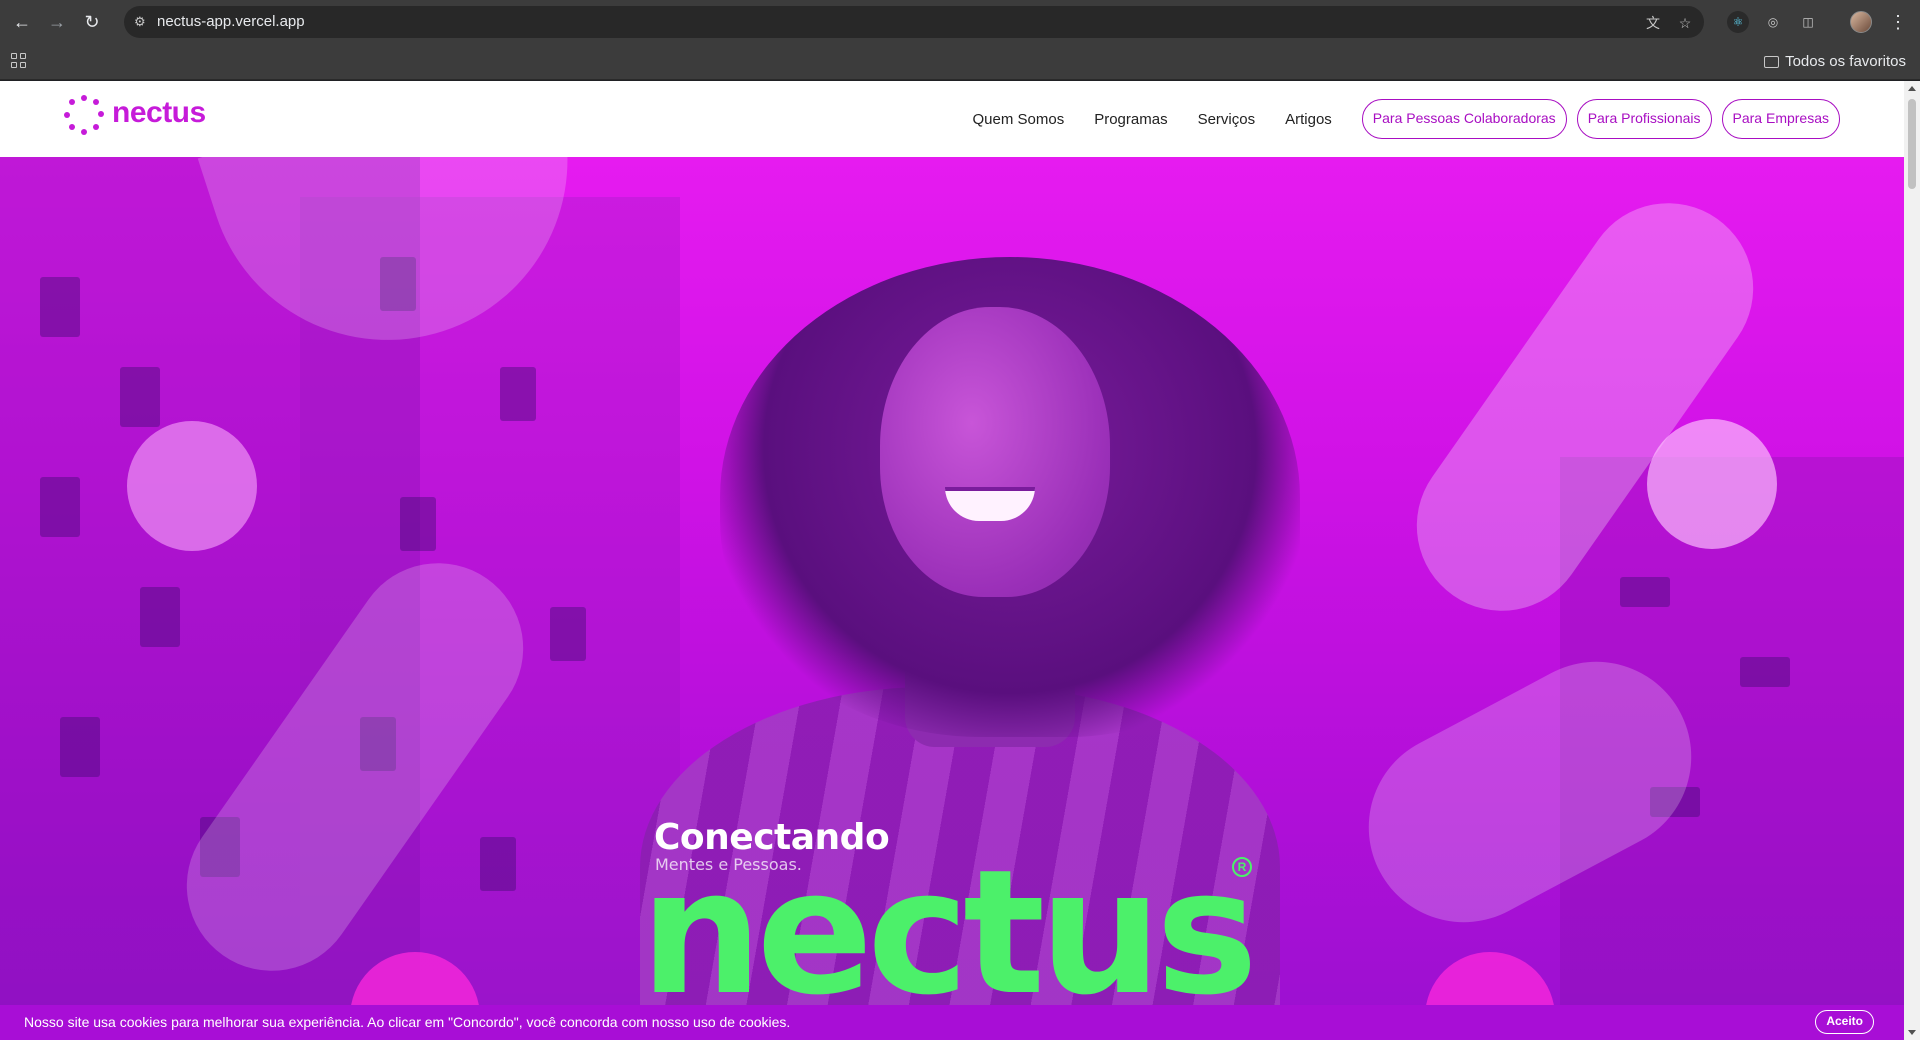 This screenshot has width=1920, height=1040. What do you see at coordinates (914, 22) in the screenshot?
I see `address-bar: ⚙ nectus-app.vercel.app 文 ☆` at bounding box center [914, 22].